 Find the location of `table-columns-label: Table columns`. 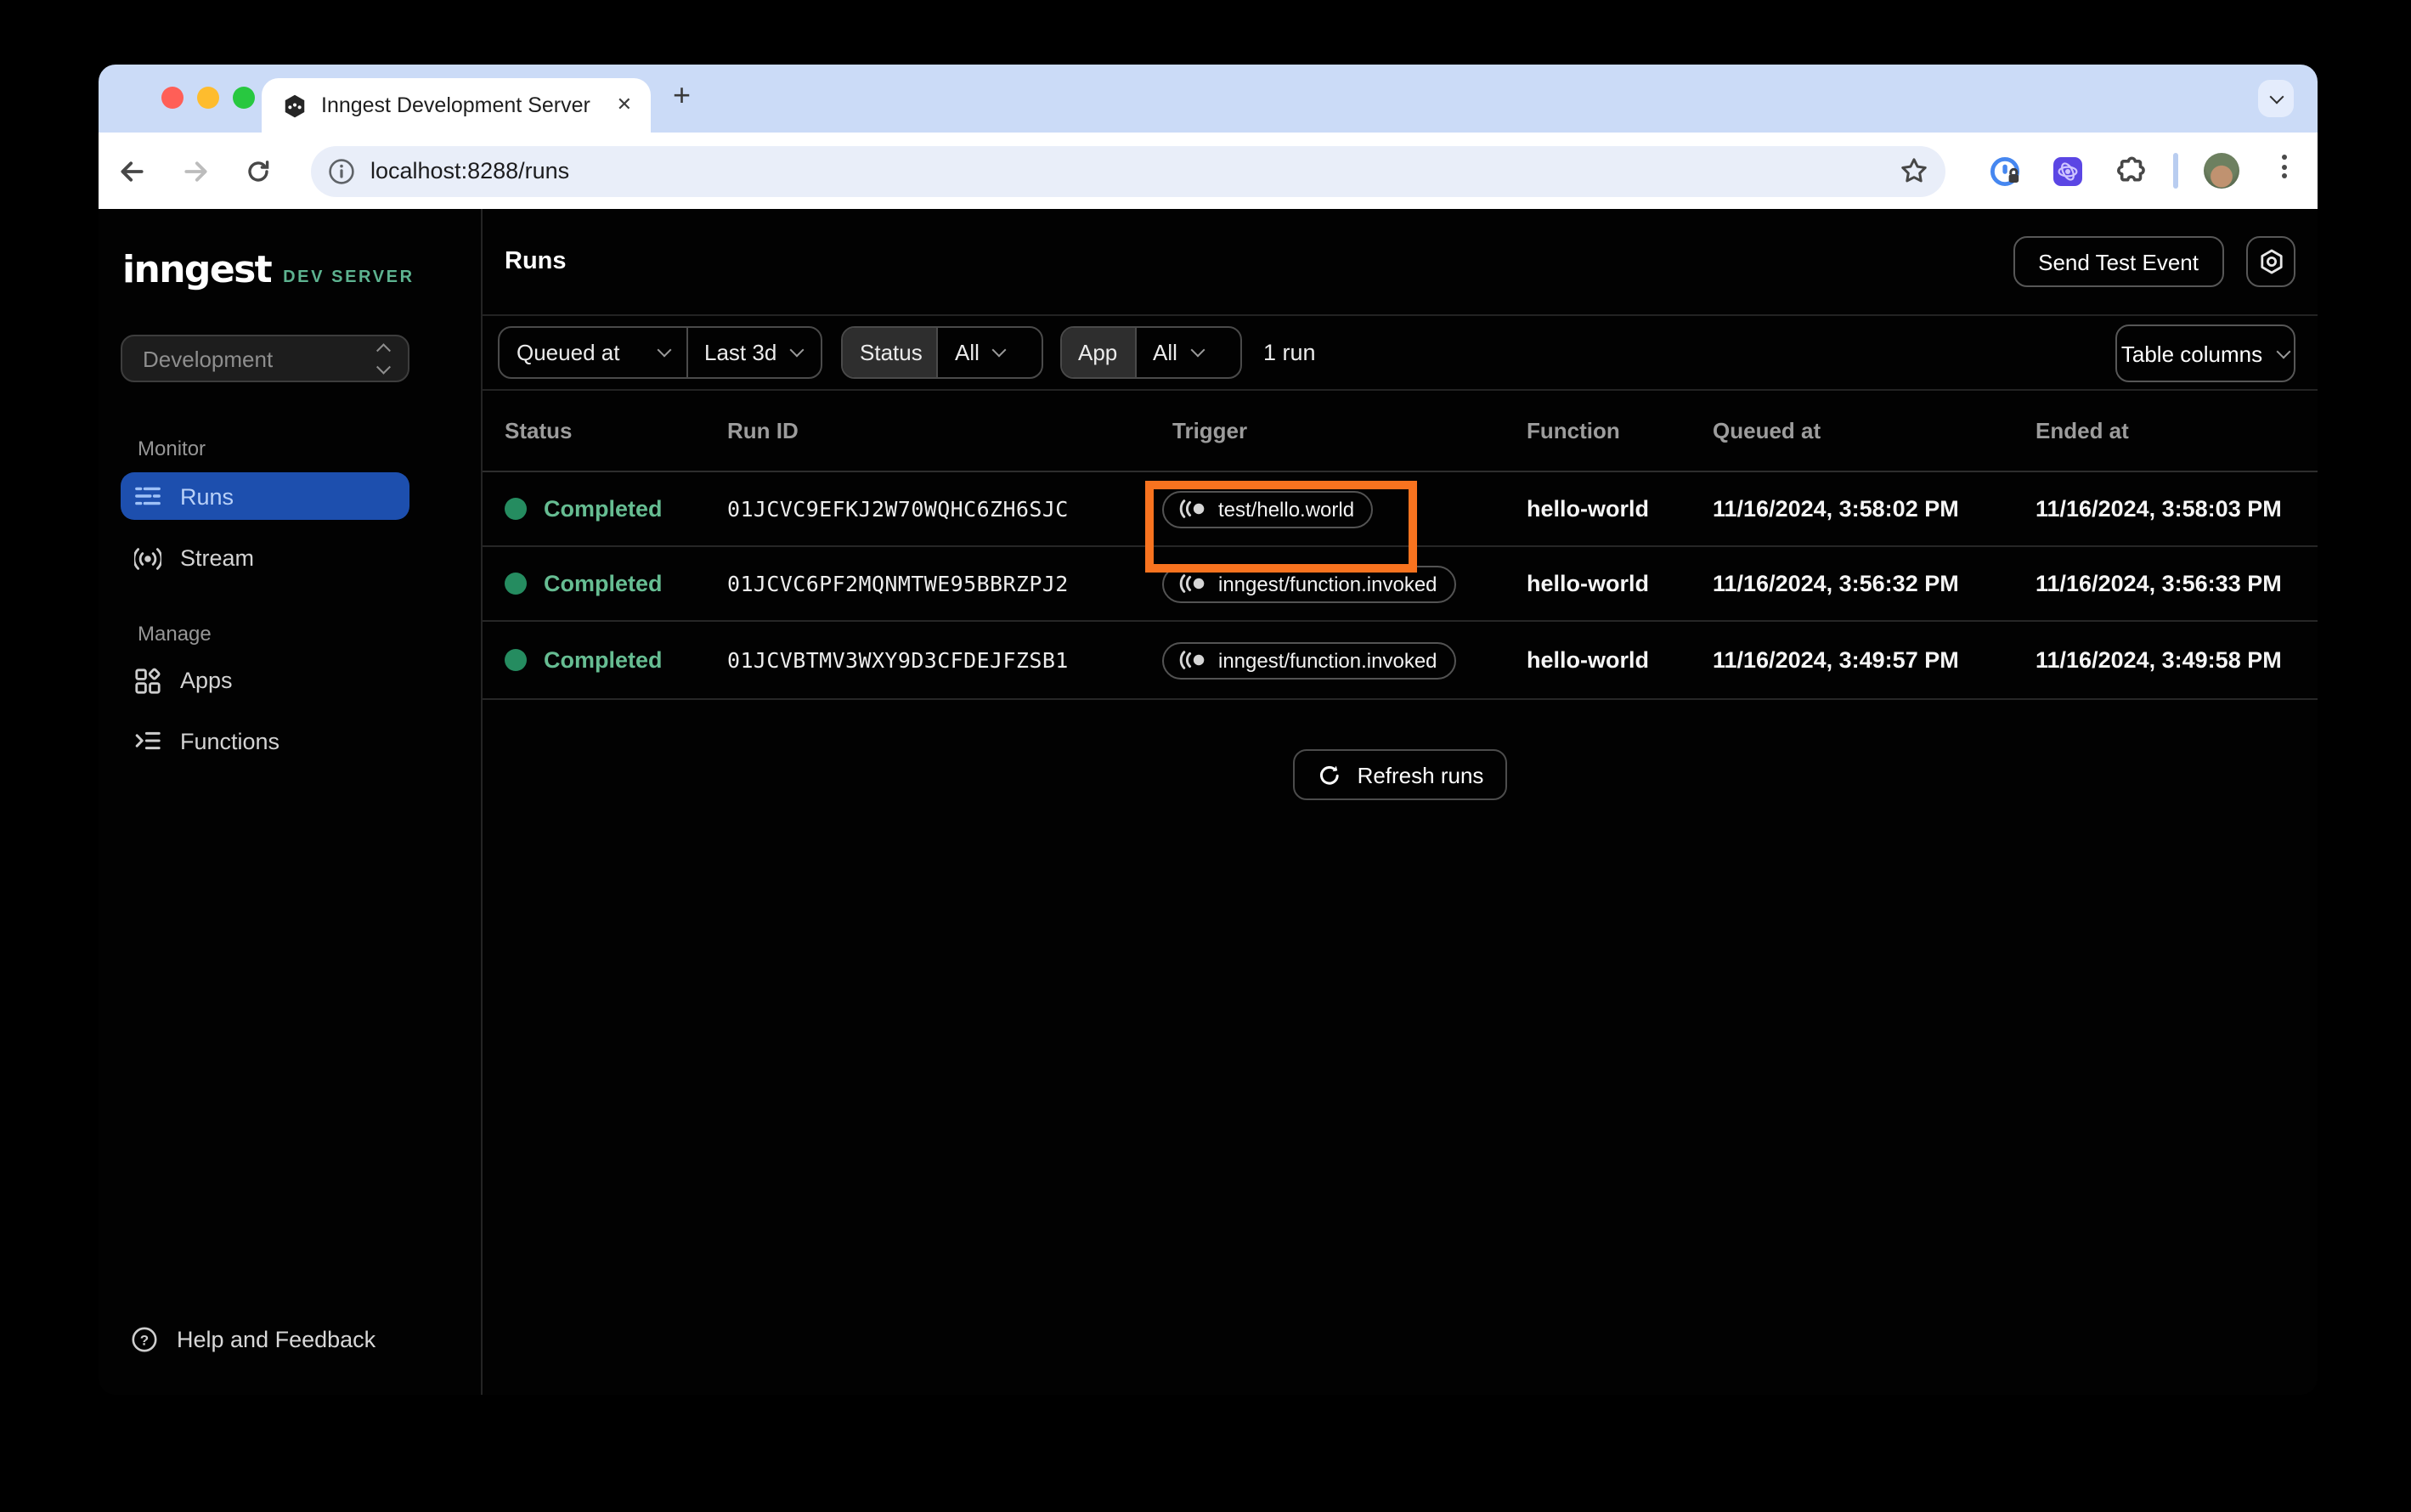

table-columns-label: Table columns is located at coordinates (2191, 353).